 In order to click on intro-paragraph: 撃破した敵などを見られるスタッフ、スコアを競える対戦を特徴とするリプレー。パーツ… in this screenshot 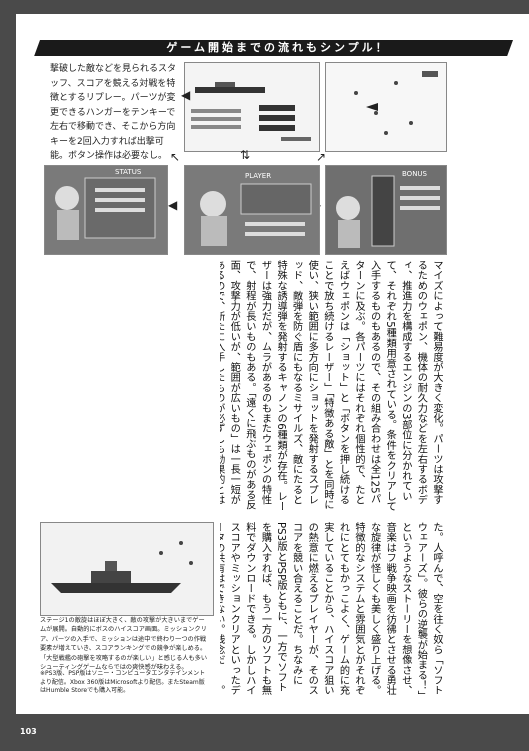, I will do `click(113, 112)`.